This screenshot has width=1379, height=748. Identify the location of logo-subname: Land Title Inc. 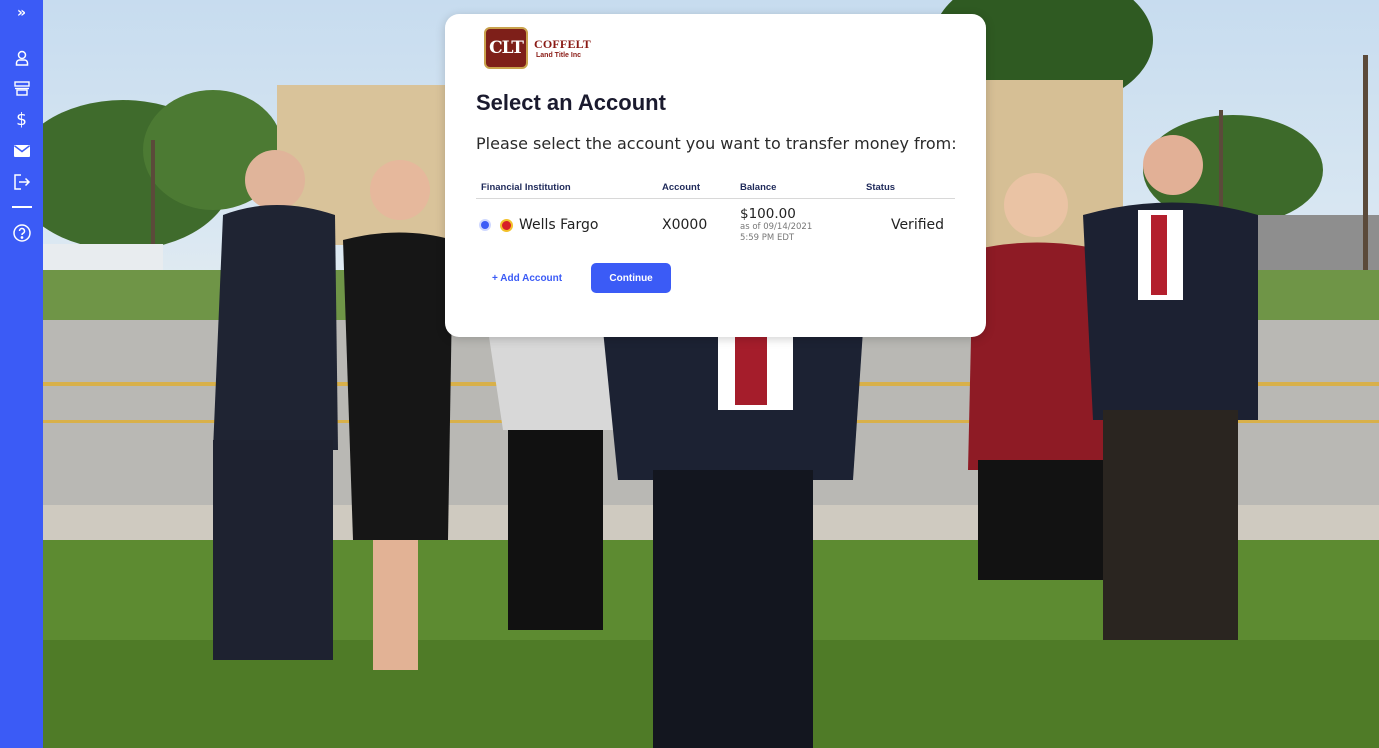
(558, 55).